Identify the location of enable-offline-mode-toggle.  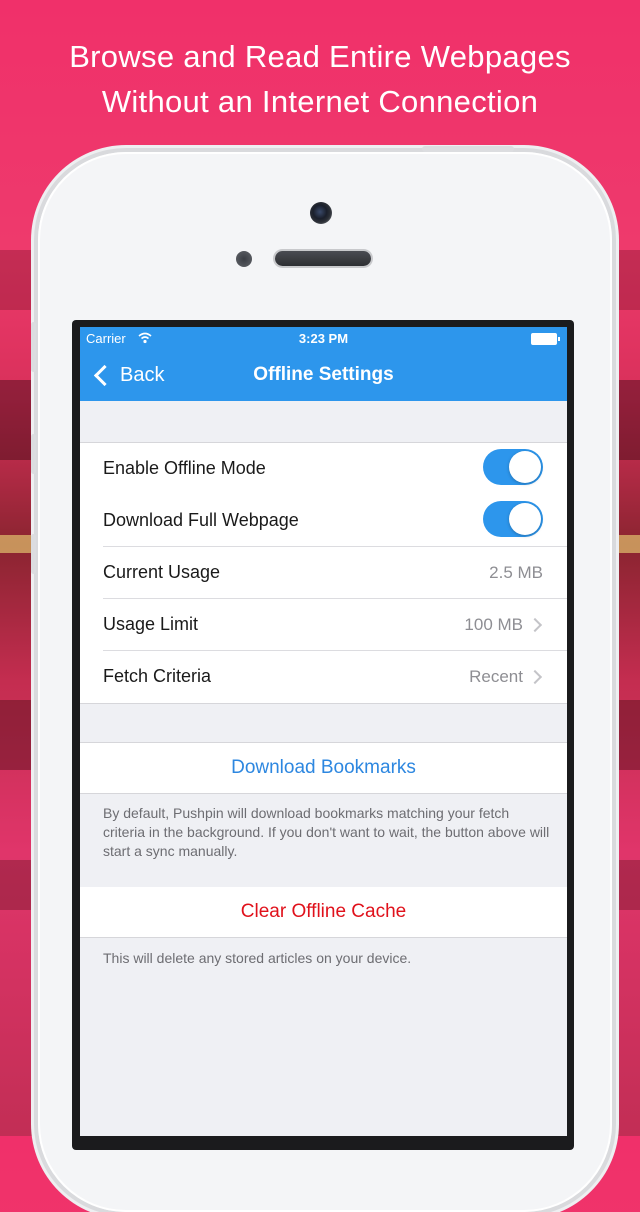
(513, 467).